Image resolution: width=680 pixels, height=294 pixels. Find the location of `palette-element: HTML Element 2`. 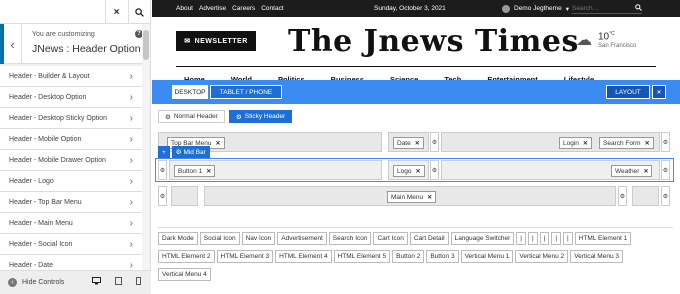

palette-element: HTML Element 2 is located at coordinates (186, 256).